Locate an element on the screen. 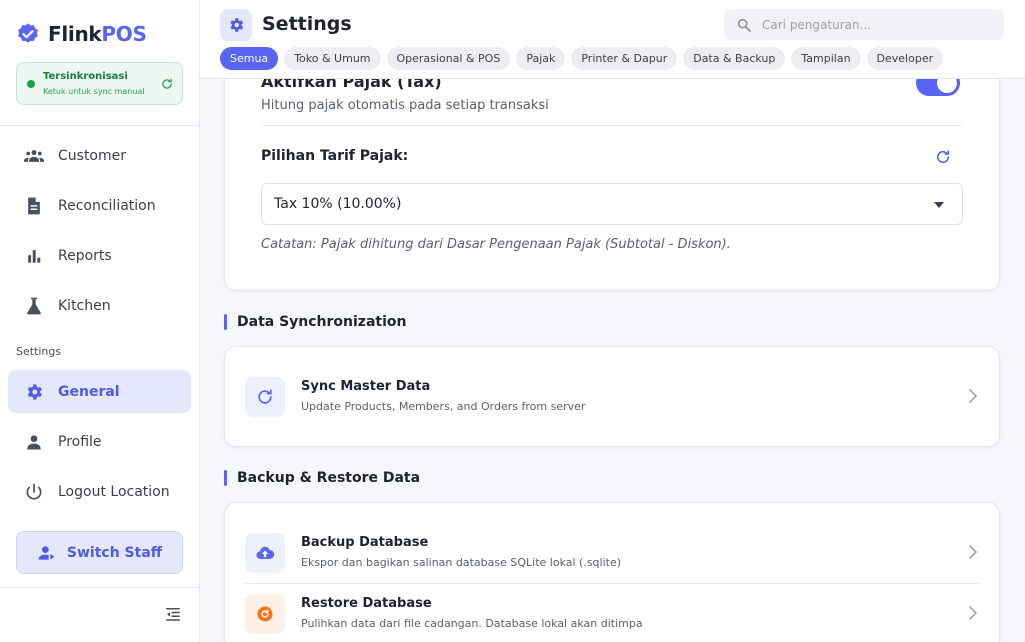 The image size is (1025, 642). sync-icon is located at coordinates (265, 397).